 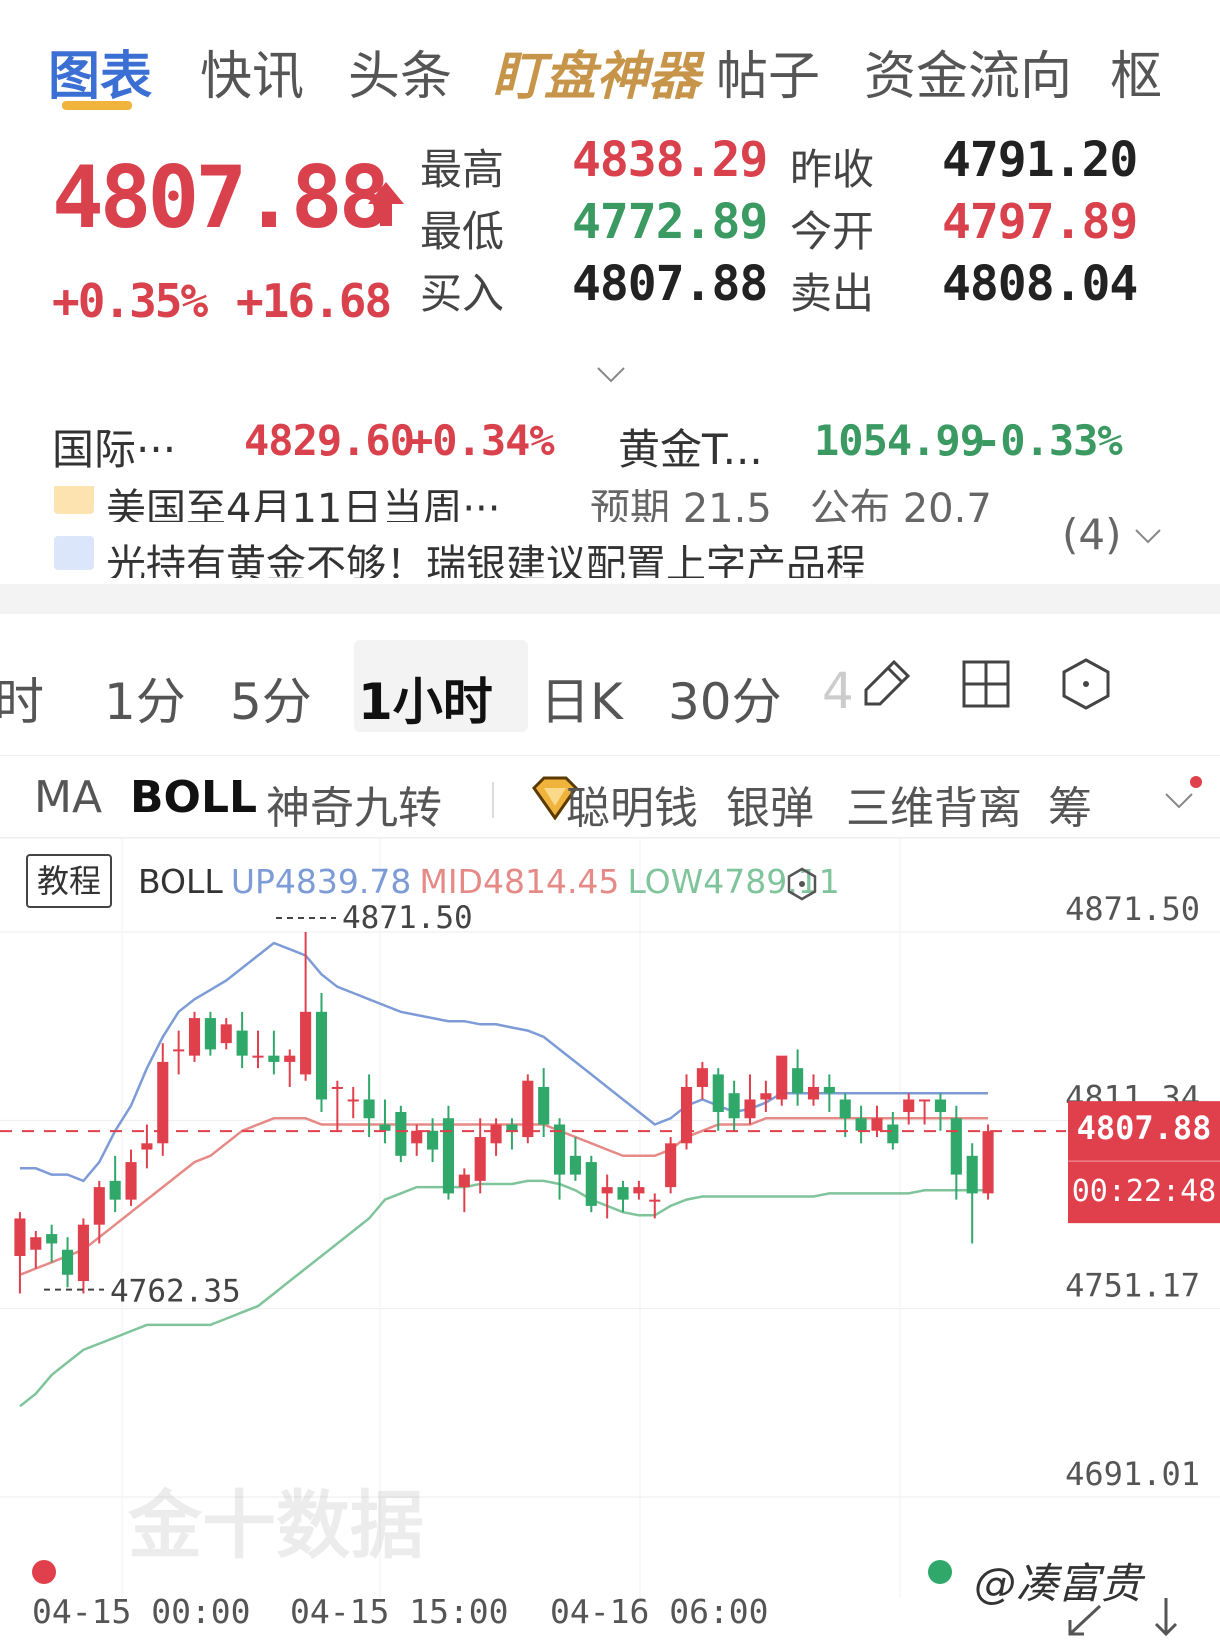 I want to click on tab-fund-flow: 资金流向, so click(x=968, y=71).